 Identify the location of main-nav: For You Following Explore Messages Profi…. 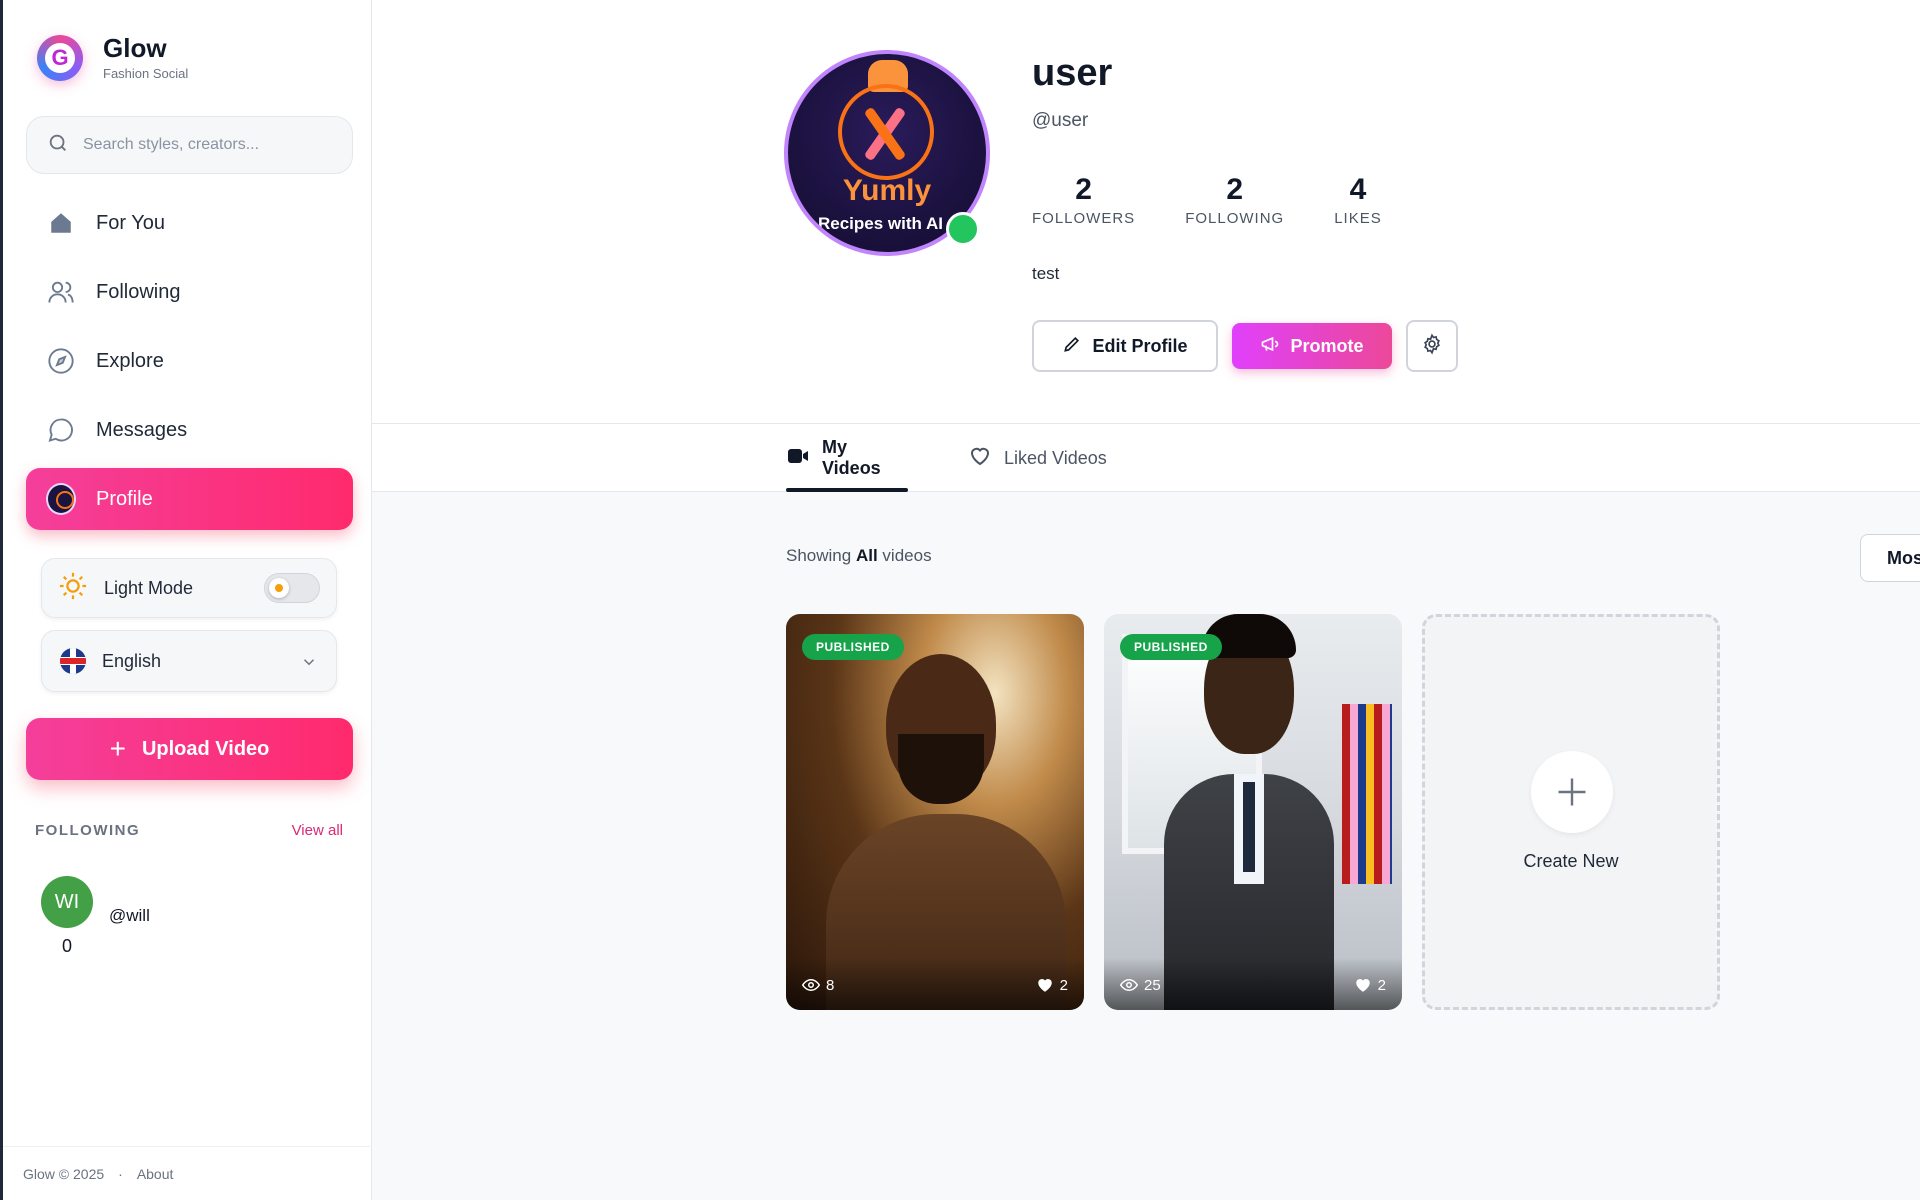
(189, 364).